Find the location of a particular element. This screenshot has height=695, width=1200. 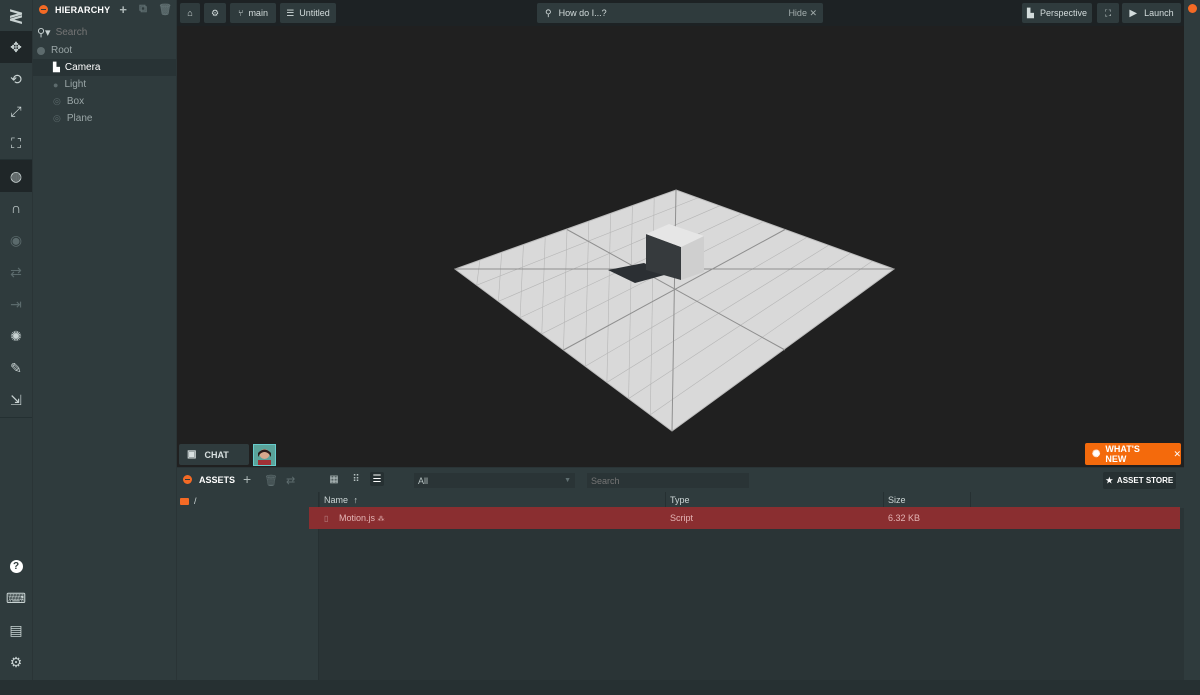

assets-header: ASSETS + 🗑 ⇄ ▦ ⠿ ☰ All ▼ ★ ASSET STORE is located at coordinates (680, 480).